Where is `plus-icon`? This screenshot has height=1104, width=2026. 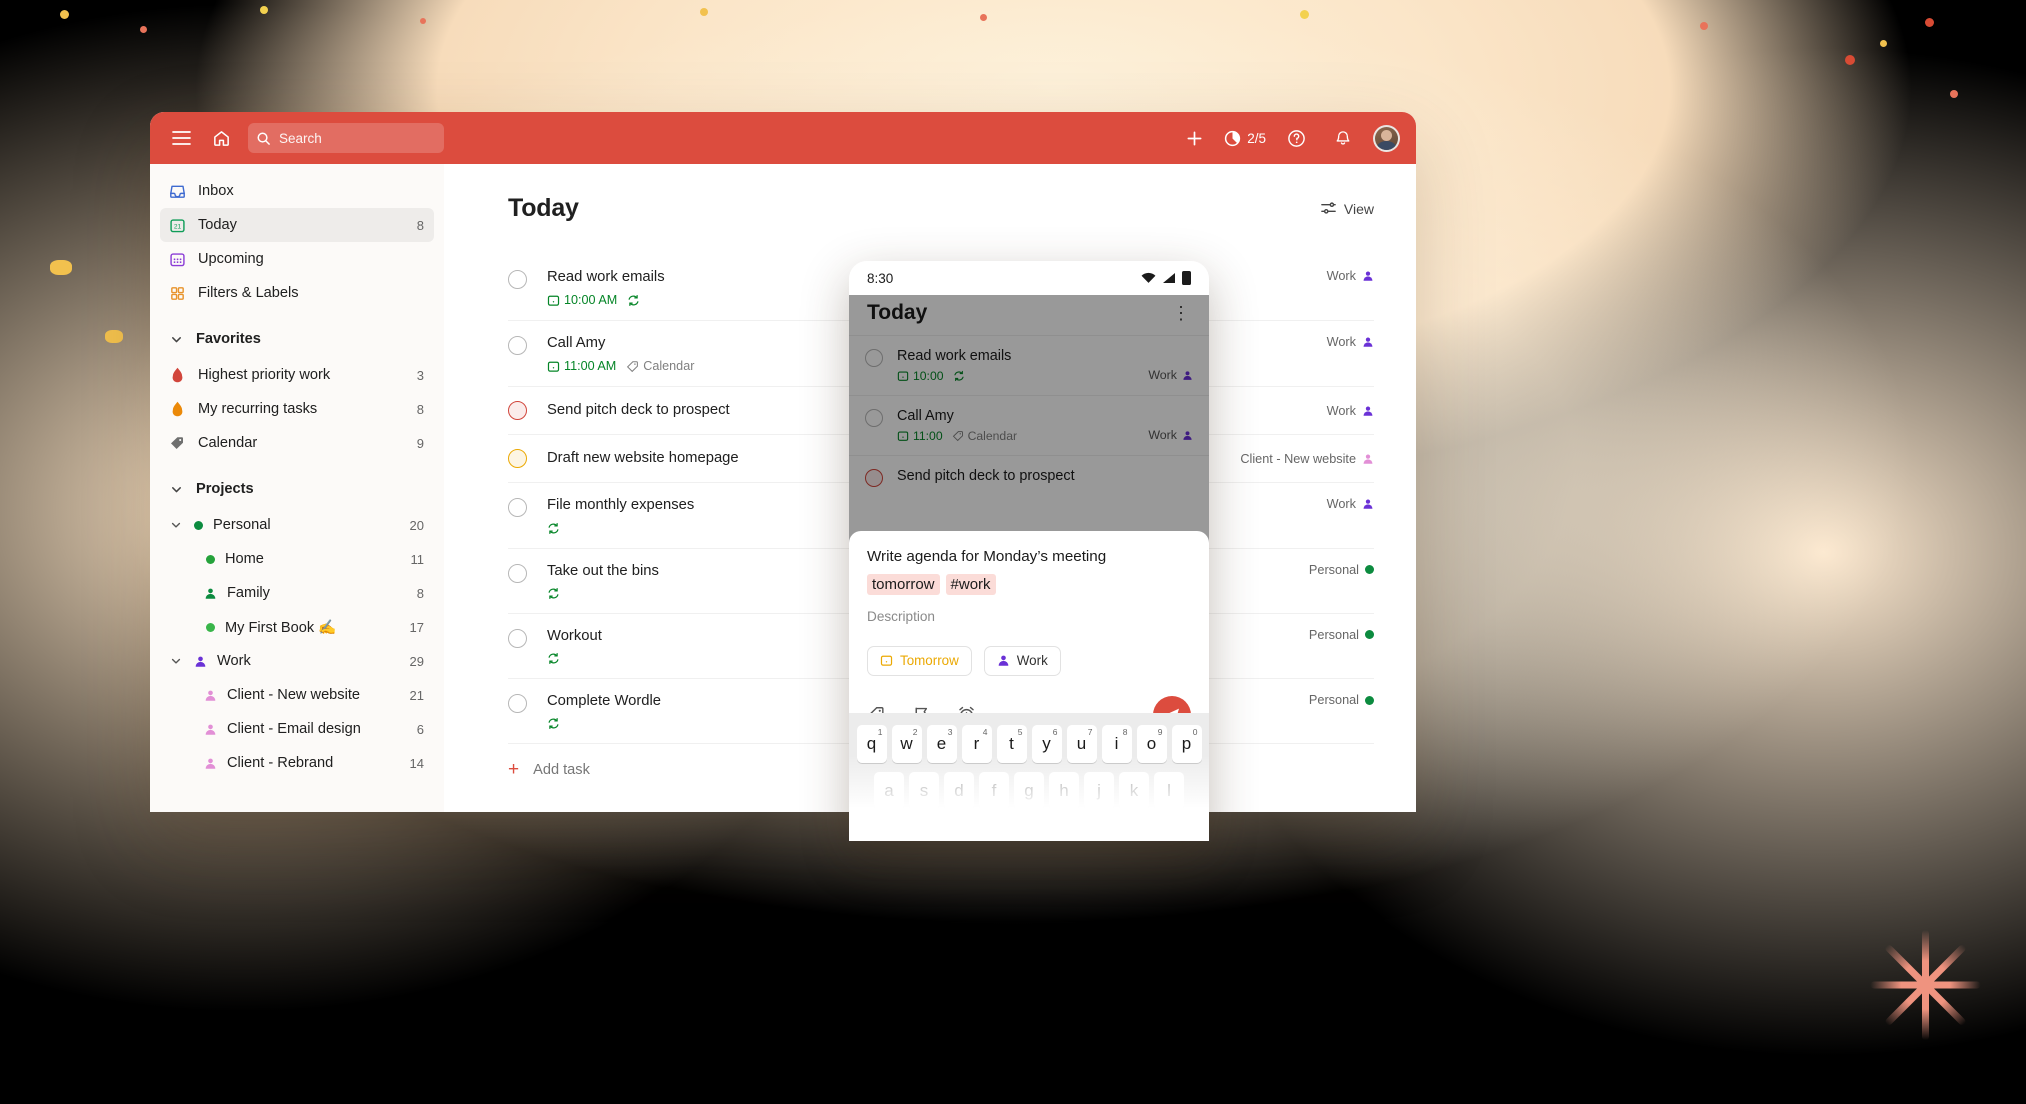 plus-icon is located at coordinates (1194, 138).